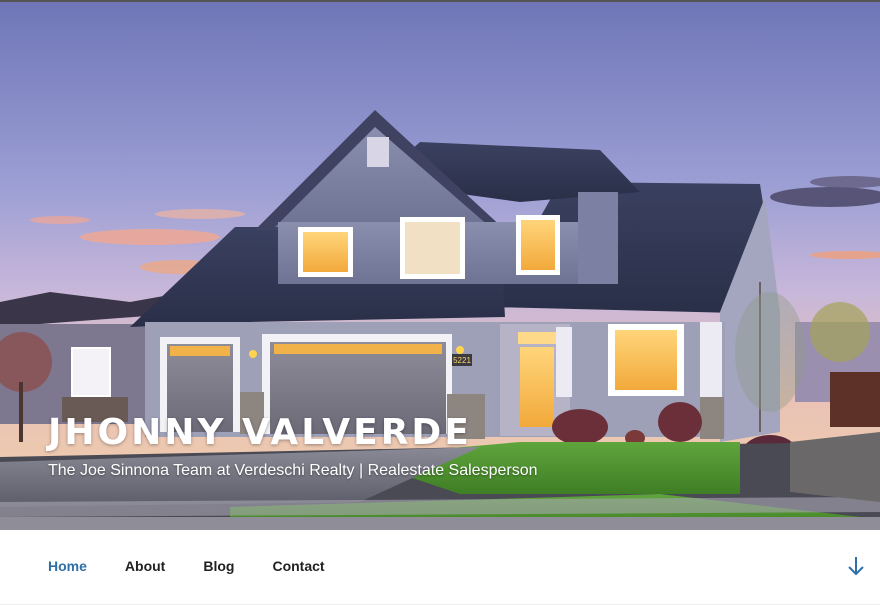  I want to click on main-navigation: Home About Blog Contact, so click(440, 567).